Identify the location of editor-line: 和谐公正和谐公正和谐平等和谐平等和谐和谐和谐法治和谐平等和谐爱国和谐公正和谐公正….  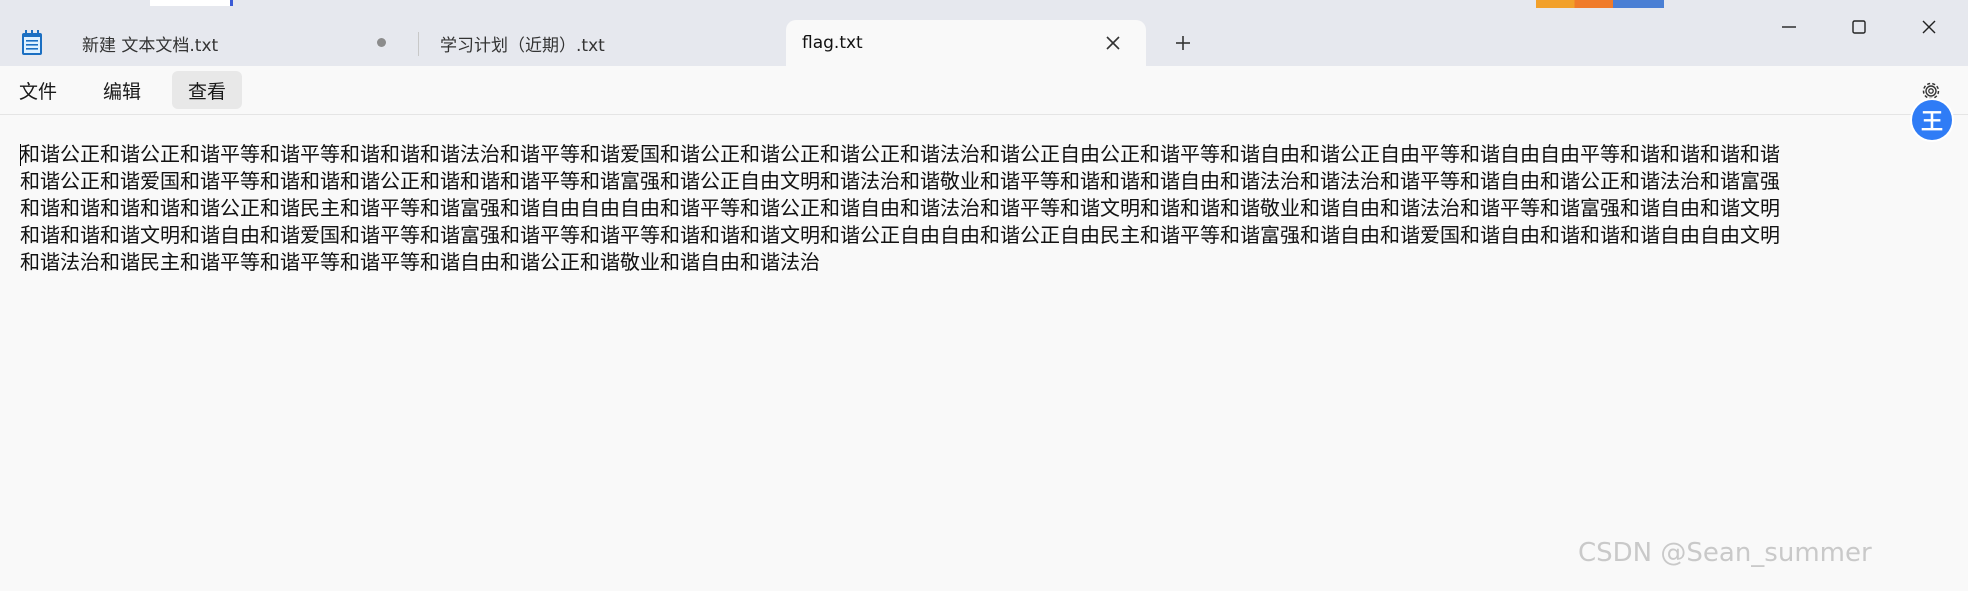
(900, 154).